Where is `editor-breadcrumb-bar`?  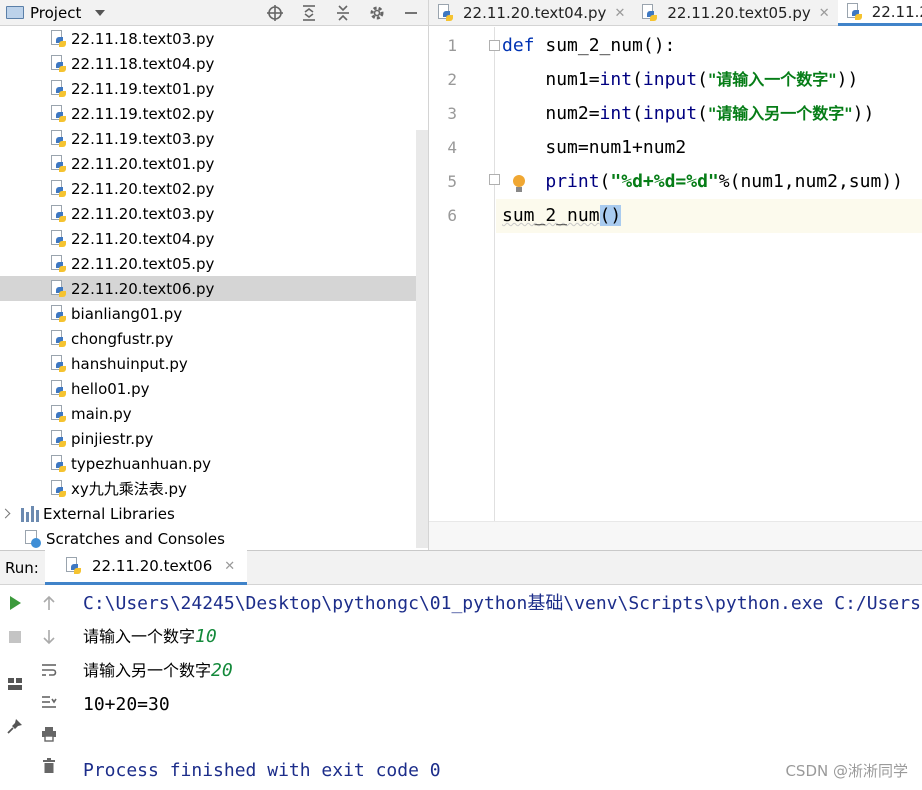
editor-breadcrumb-bar is located at coordinates (675, 535).